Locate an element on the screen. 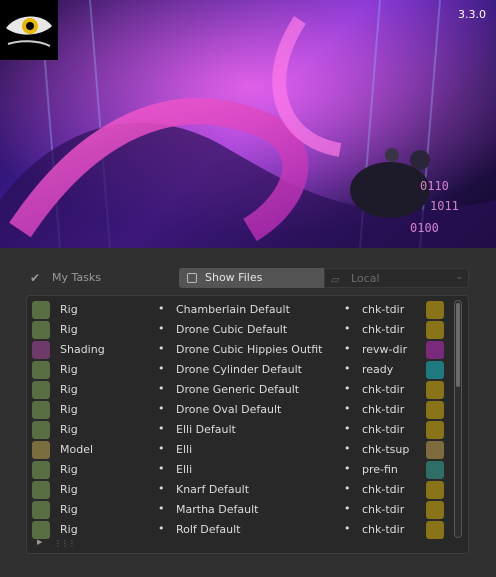 The image size is (496, 577). resize-grip-icon: ⋮⋮⋮ is located at coordinates (65, 543).